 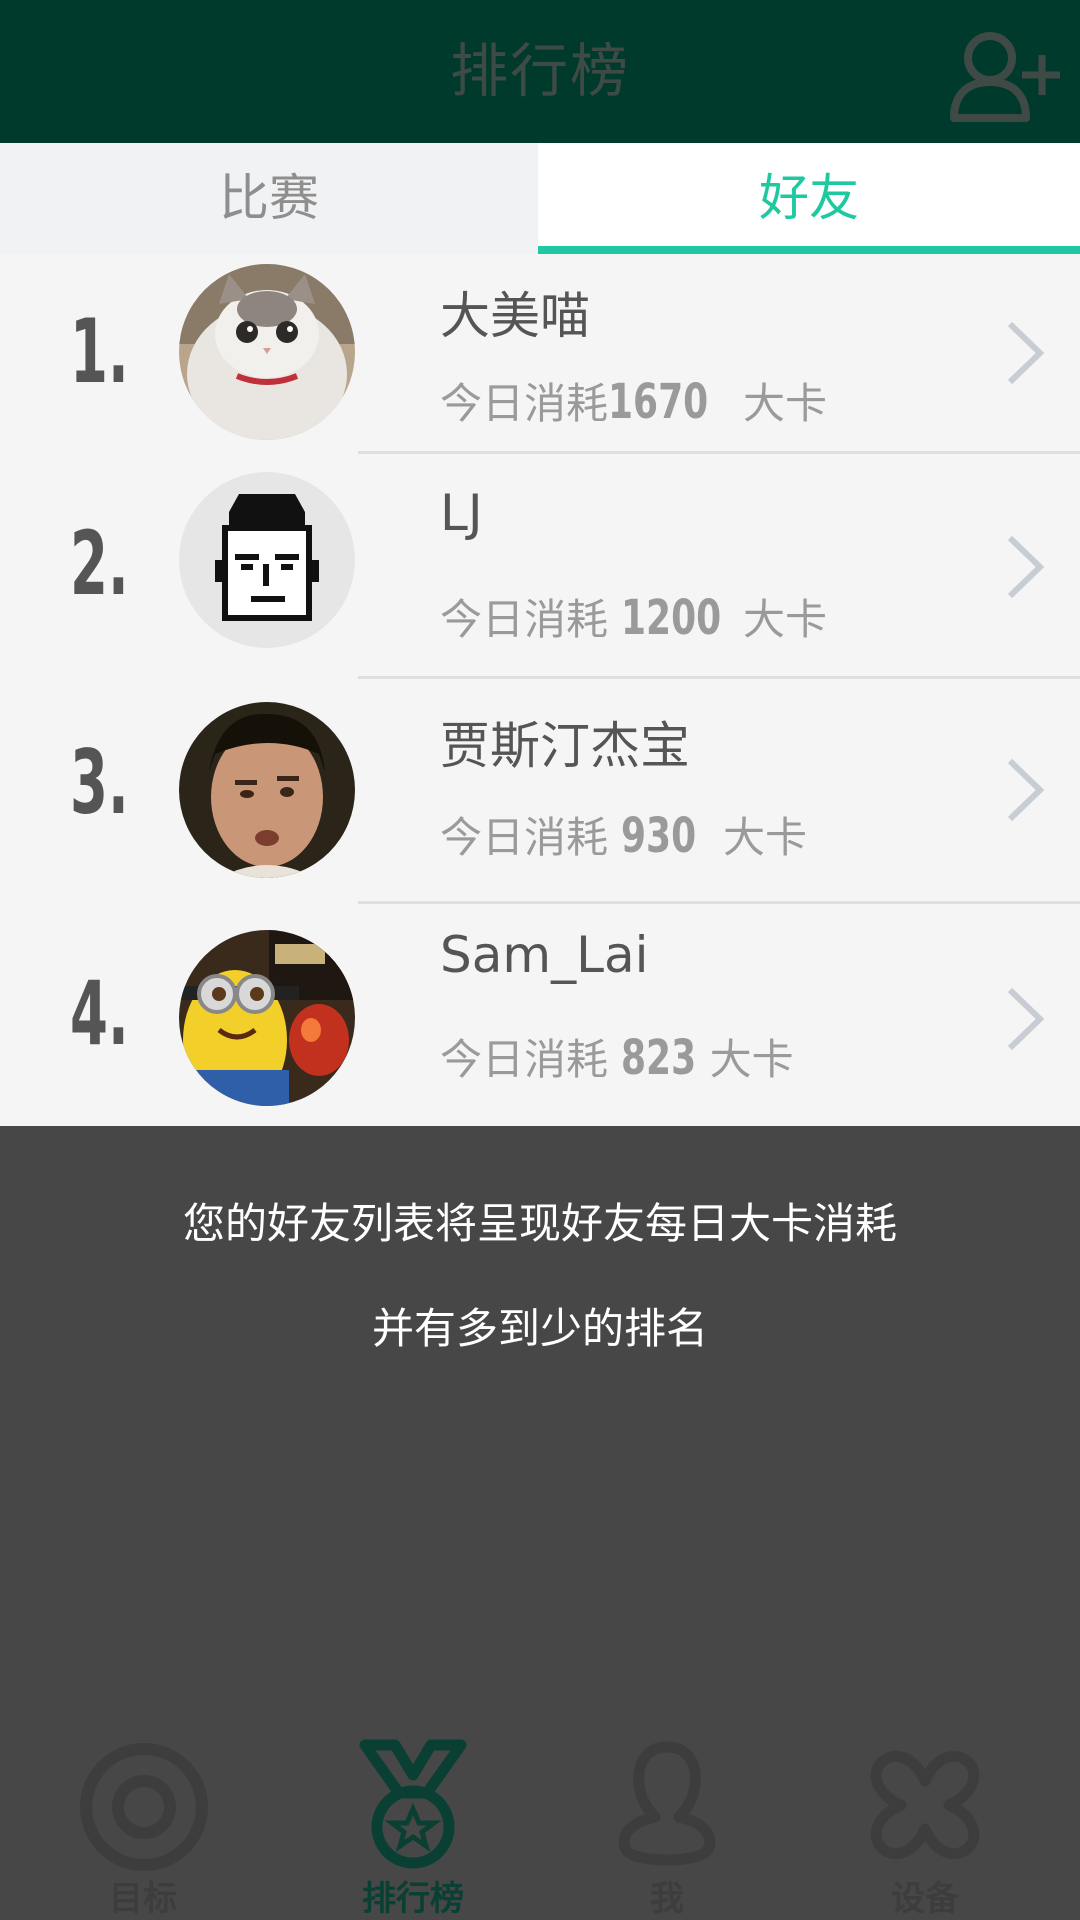 I want to click on nav-item-leaderboard: 排行榜, so click(x=413, y=1827).